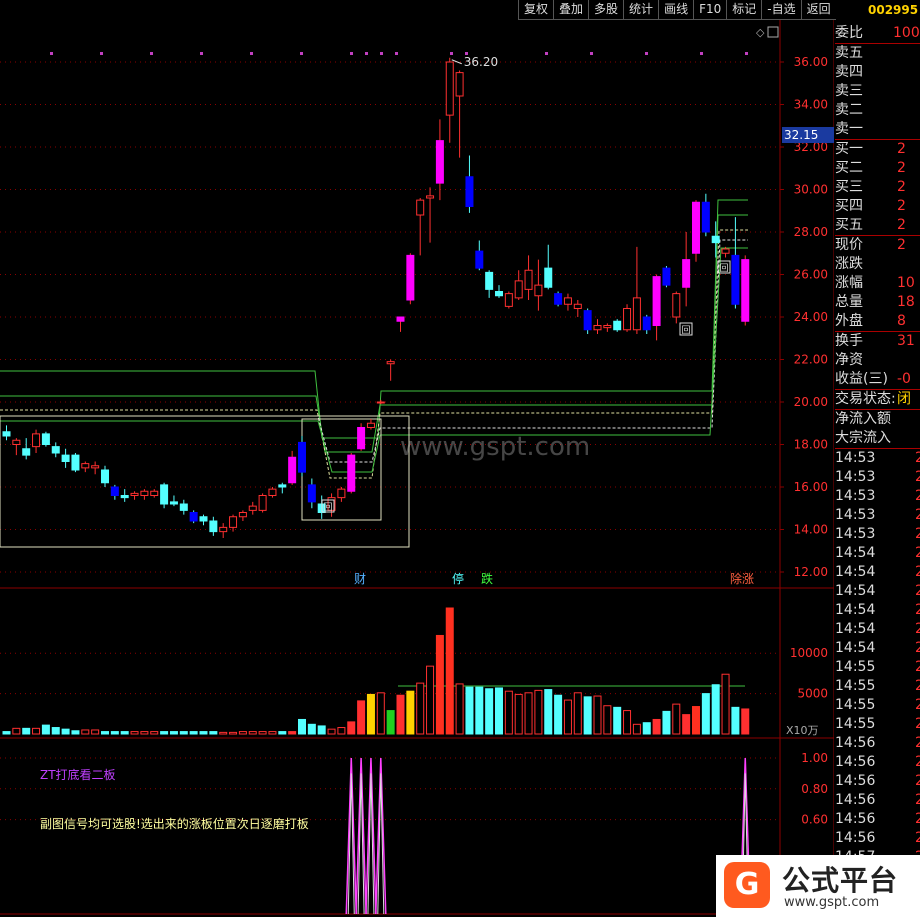  What do you see at coordinates (742, 578) in the screenshot?
I see `event-marker: 除涨` at bounding box center [742, 578].